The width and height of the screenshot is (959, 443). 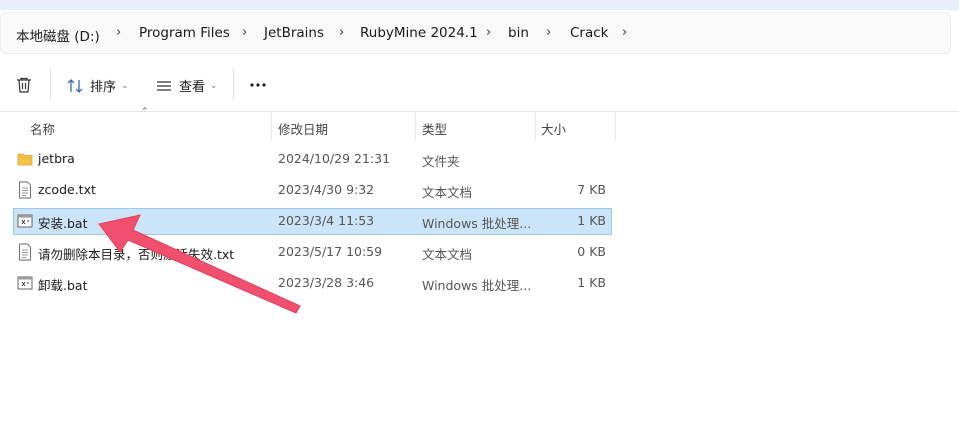 I want to click on file-modified: 2024/10/29 21:31, so click(x=334, y=158).